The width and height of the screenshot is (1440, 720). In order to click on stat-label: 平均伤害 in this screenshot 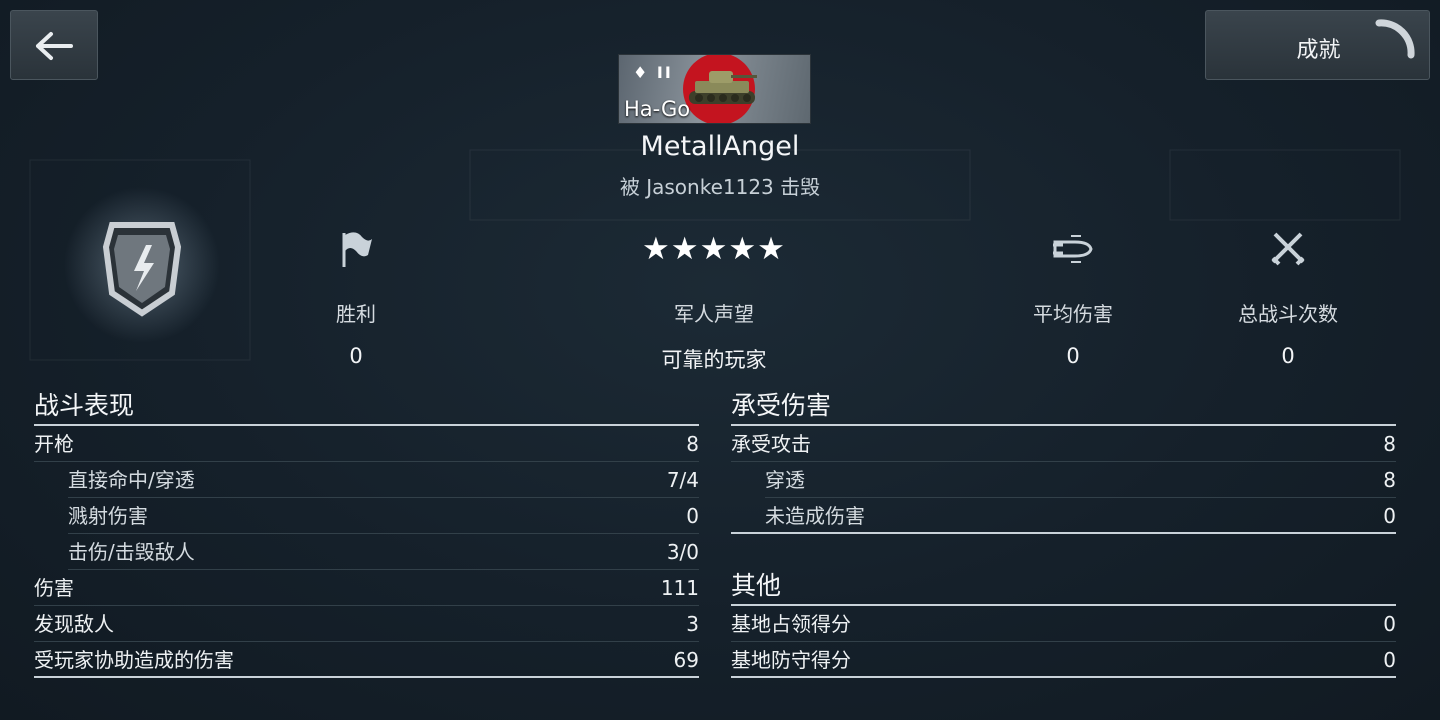, I will do `click(1073, 314)`.